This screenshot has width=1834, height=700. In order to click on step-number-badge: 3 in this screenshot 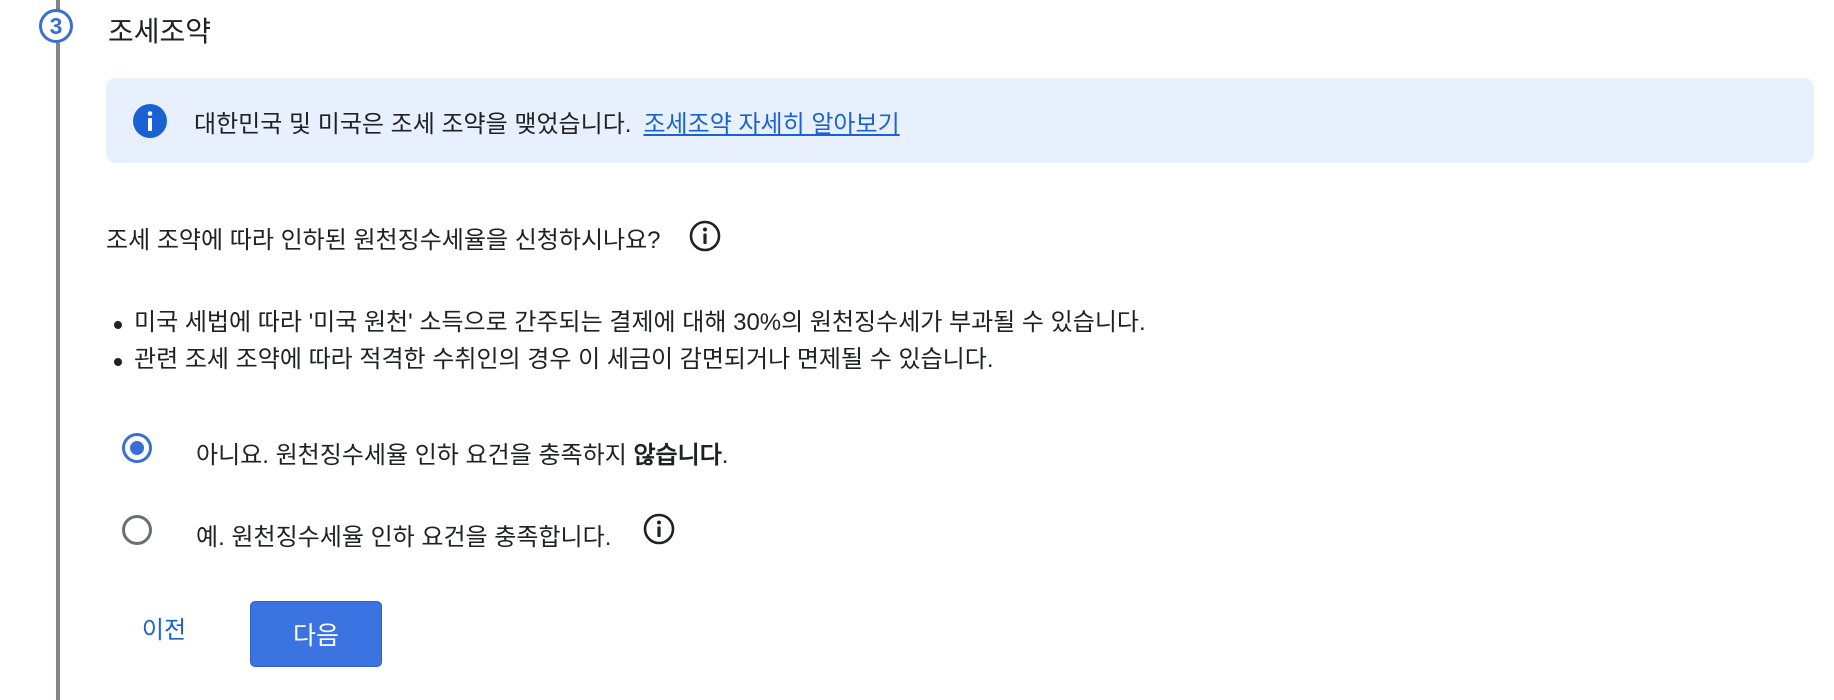, I will do `click(56, 26)`.